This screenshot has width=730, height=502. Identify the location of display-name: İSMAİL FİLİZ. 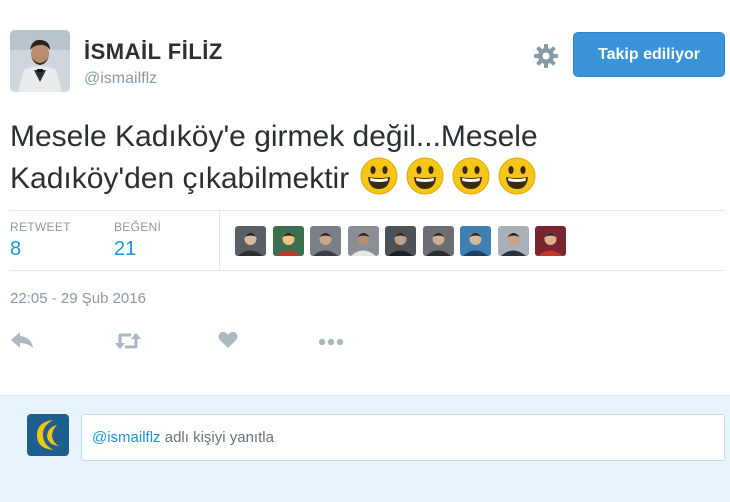
(153, 52).